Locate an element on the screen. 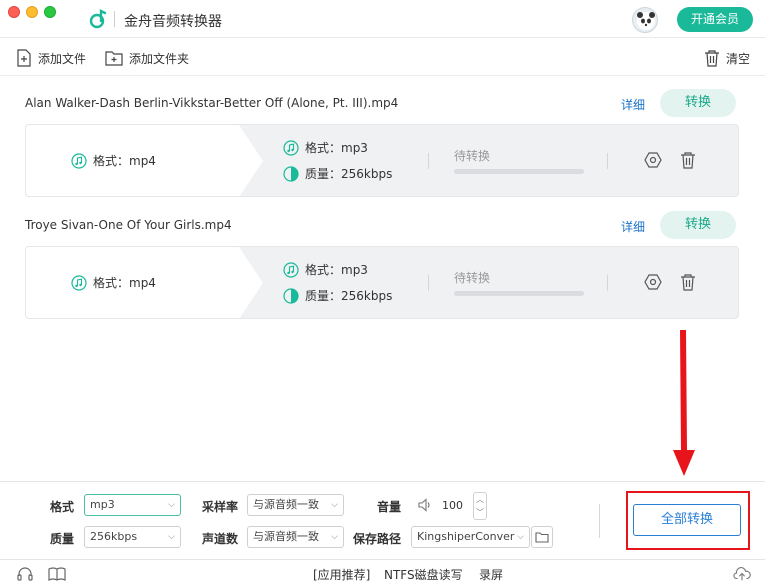 Image resolution: width=765 pixels, height=585 pixels. app-title: 金舟音频转换器 is located at coordinates (173, 22).